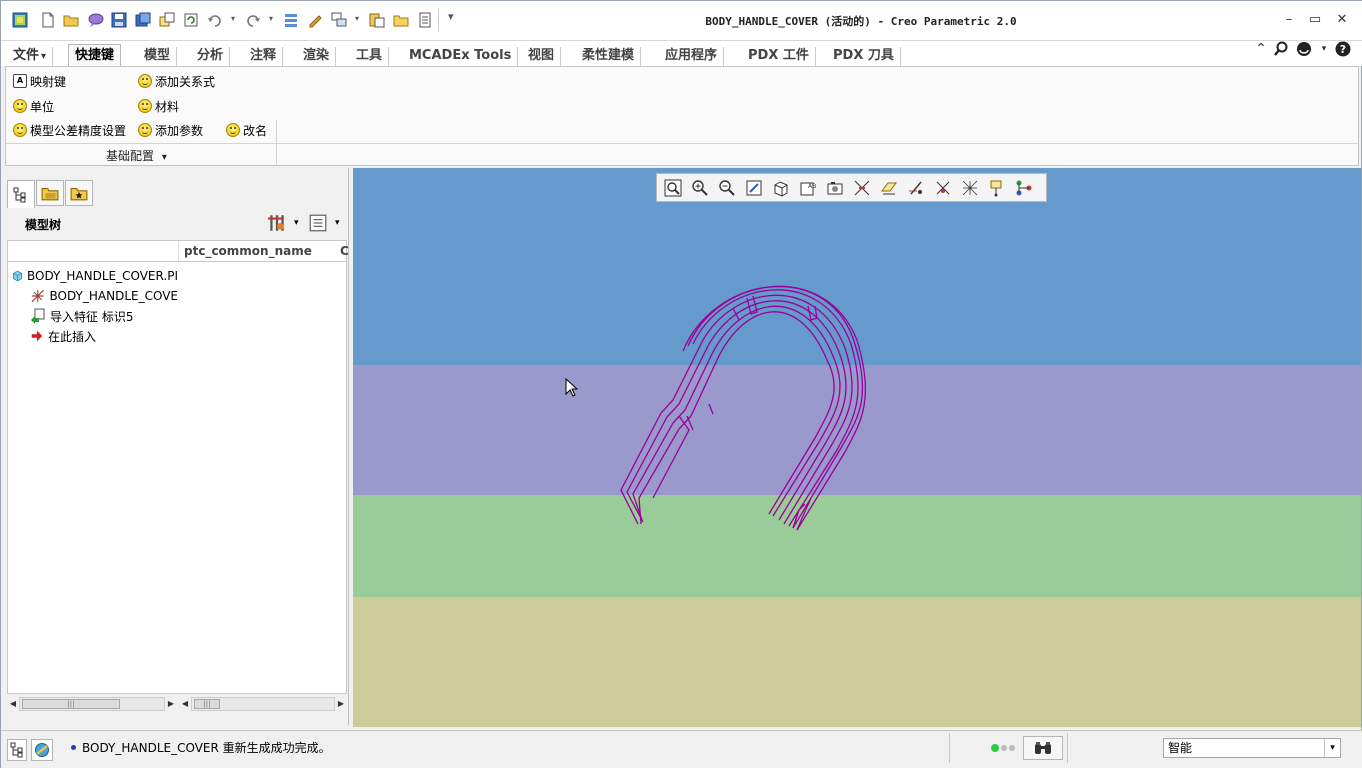 This screenshot has width=1362, height=768. What do you see at coordinates (779, 56) in the screenshot?
I see `tab-pdx-workpiece: PDX 工件` at bounding box center [779, 56].